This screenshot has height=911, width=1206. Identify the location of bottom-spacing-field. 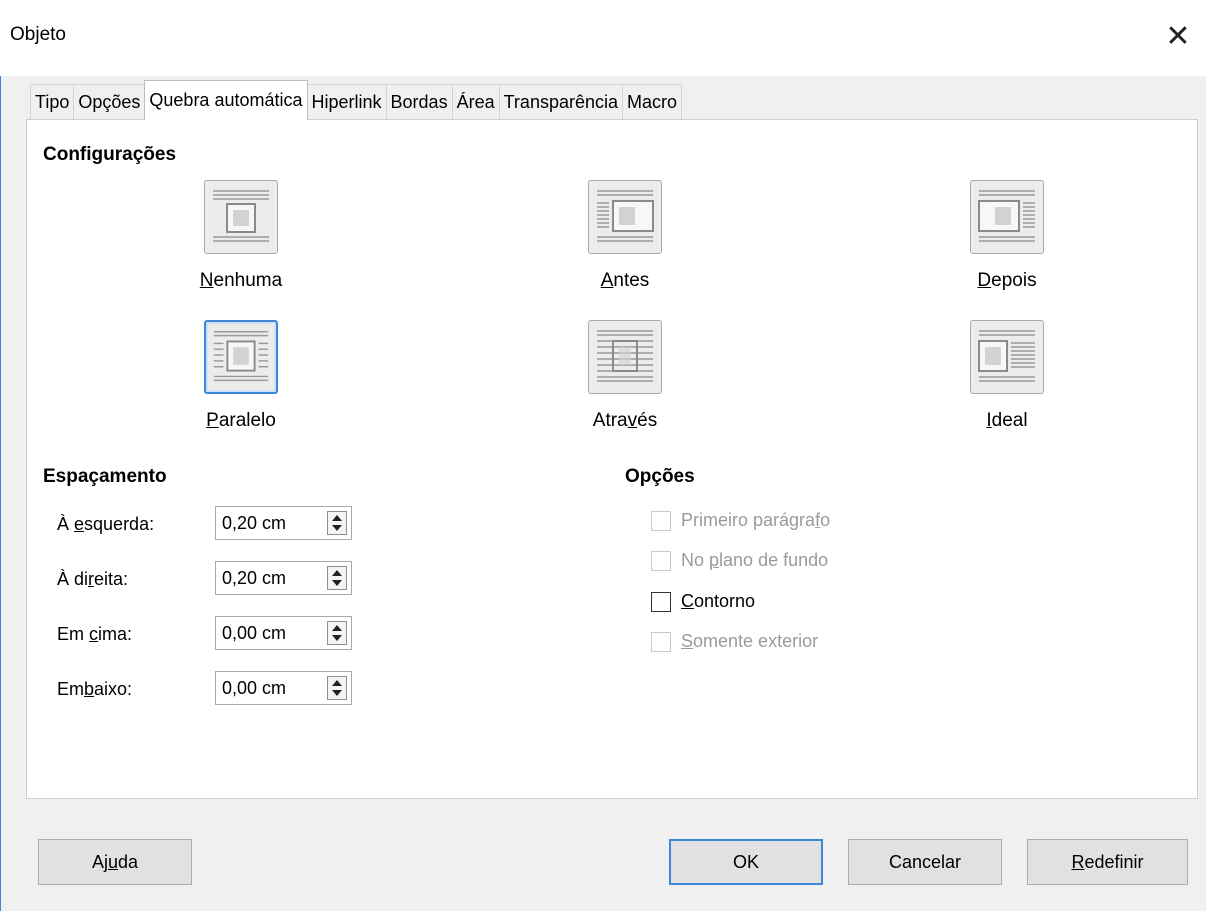
(283, 688).